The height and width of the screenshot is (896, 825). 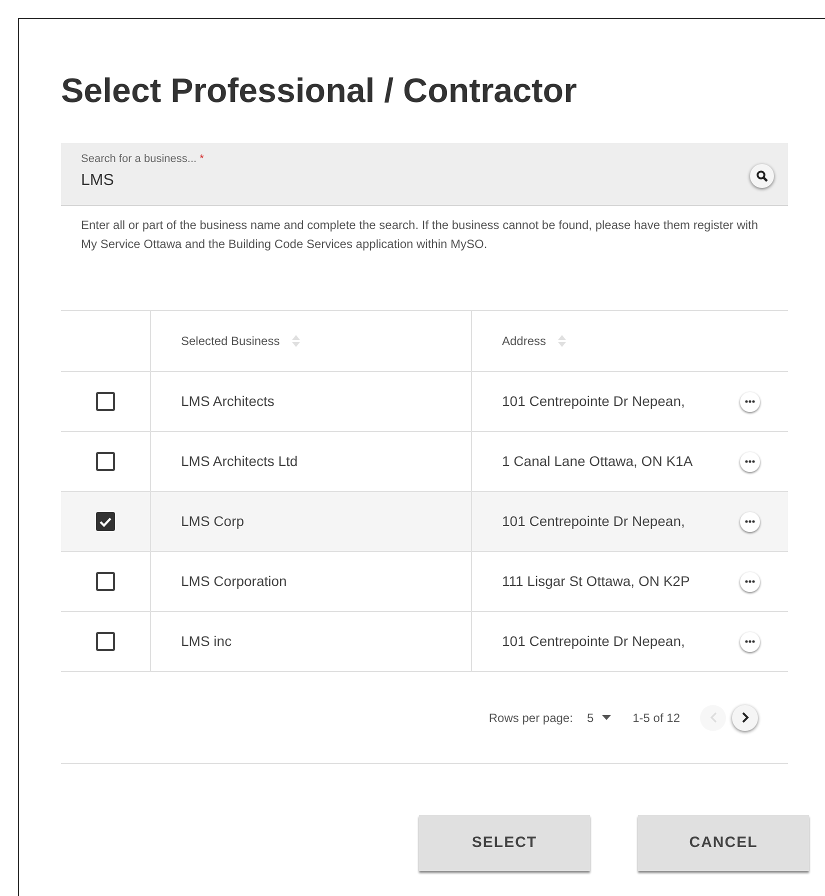 I want to click on dialog-title: Select Professional / Contractor, so click(x=319, y=91).